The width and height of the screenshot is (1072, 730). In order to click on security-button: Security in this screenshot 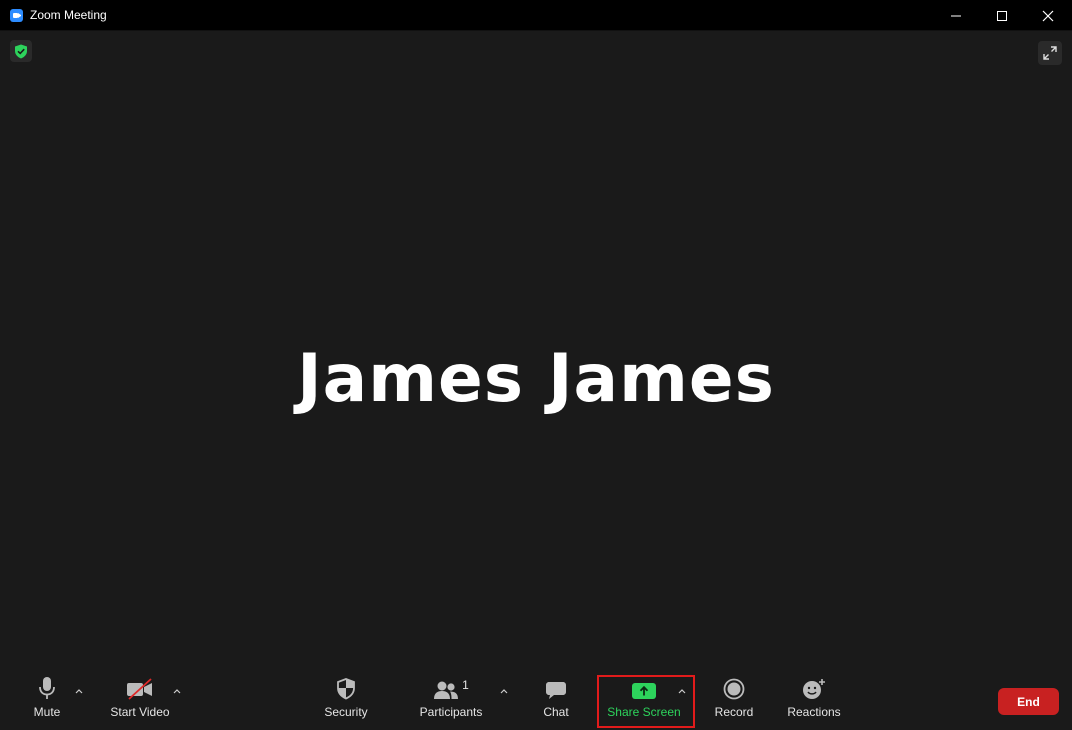, I will do `click(346, 699)`.